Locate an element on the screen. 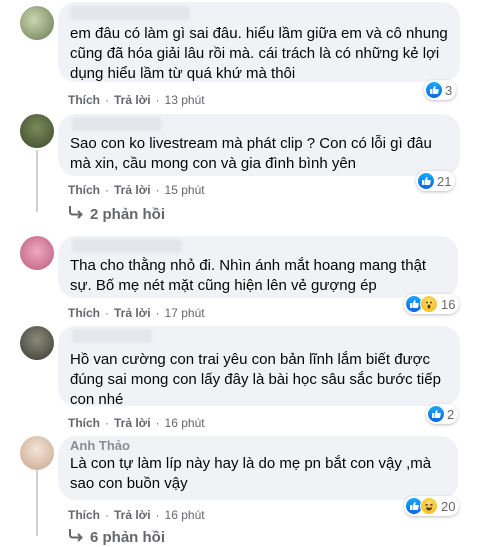  replies-count-label: 6 phản hồi is located at coordinates (127, 537).